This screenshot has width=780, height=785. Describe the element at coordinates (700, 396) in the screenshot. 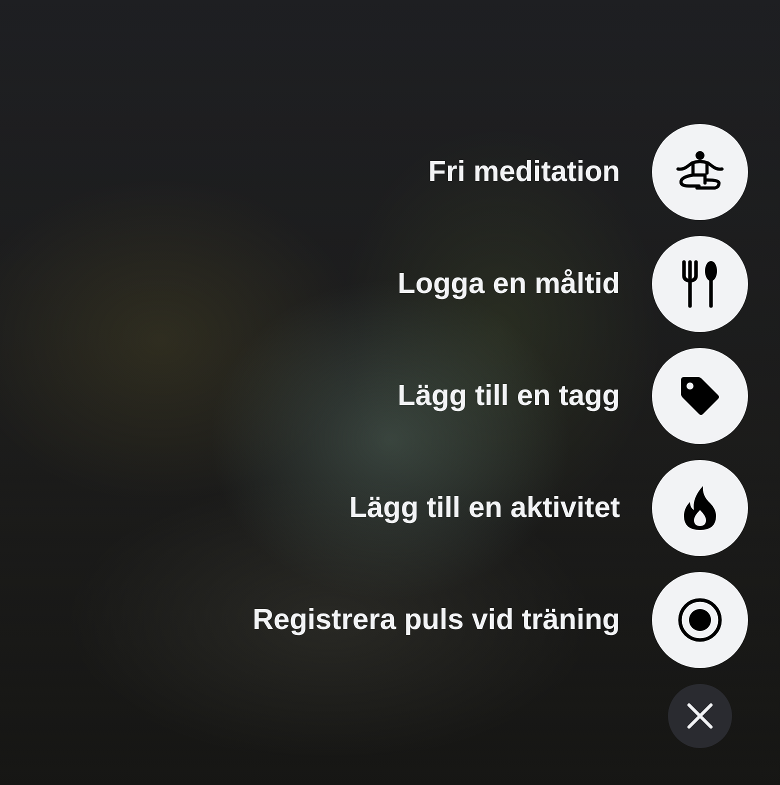

I see `tag-icon` at that location.